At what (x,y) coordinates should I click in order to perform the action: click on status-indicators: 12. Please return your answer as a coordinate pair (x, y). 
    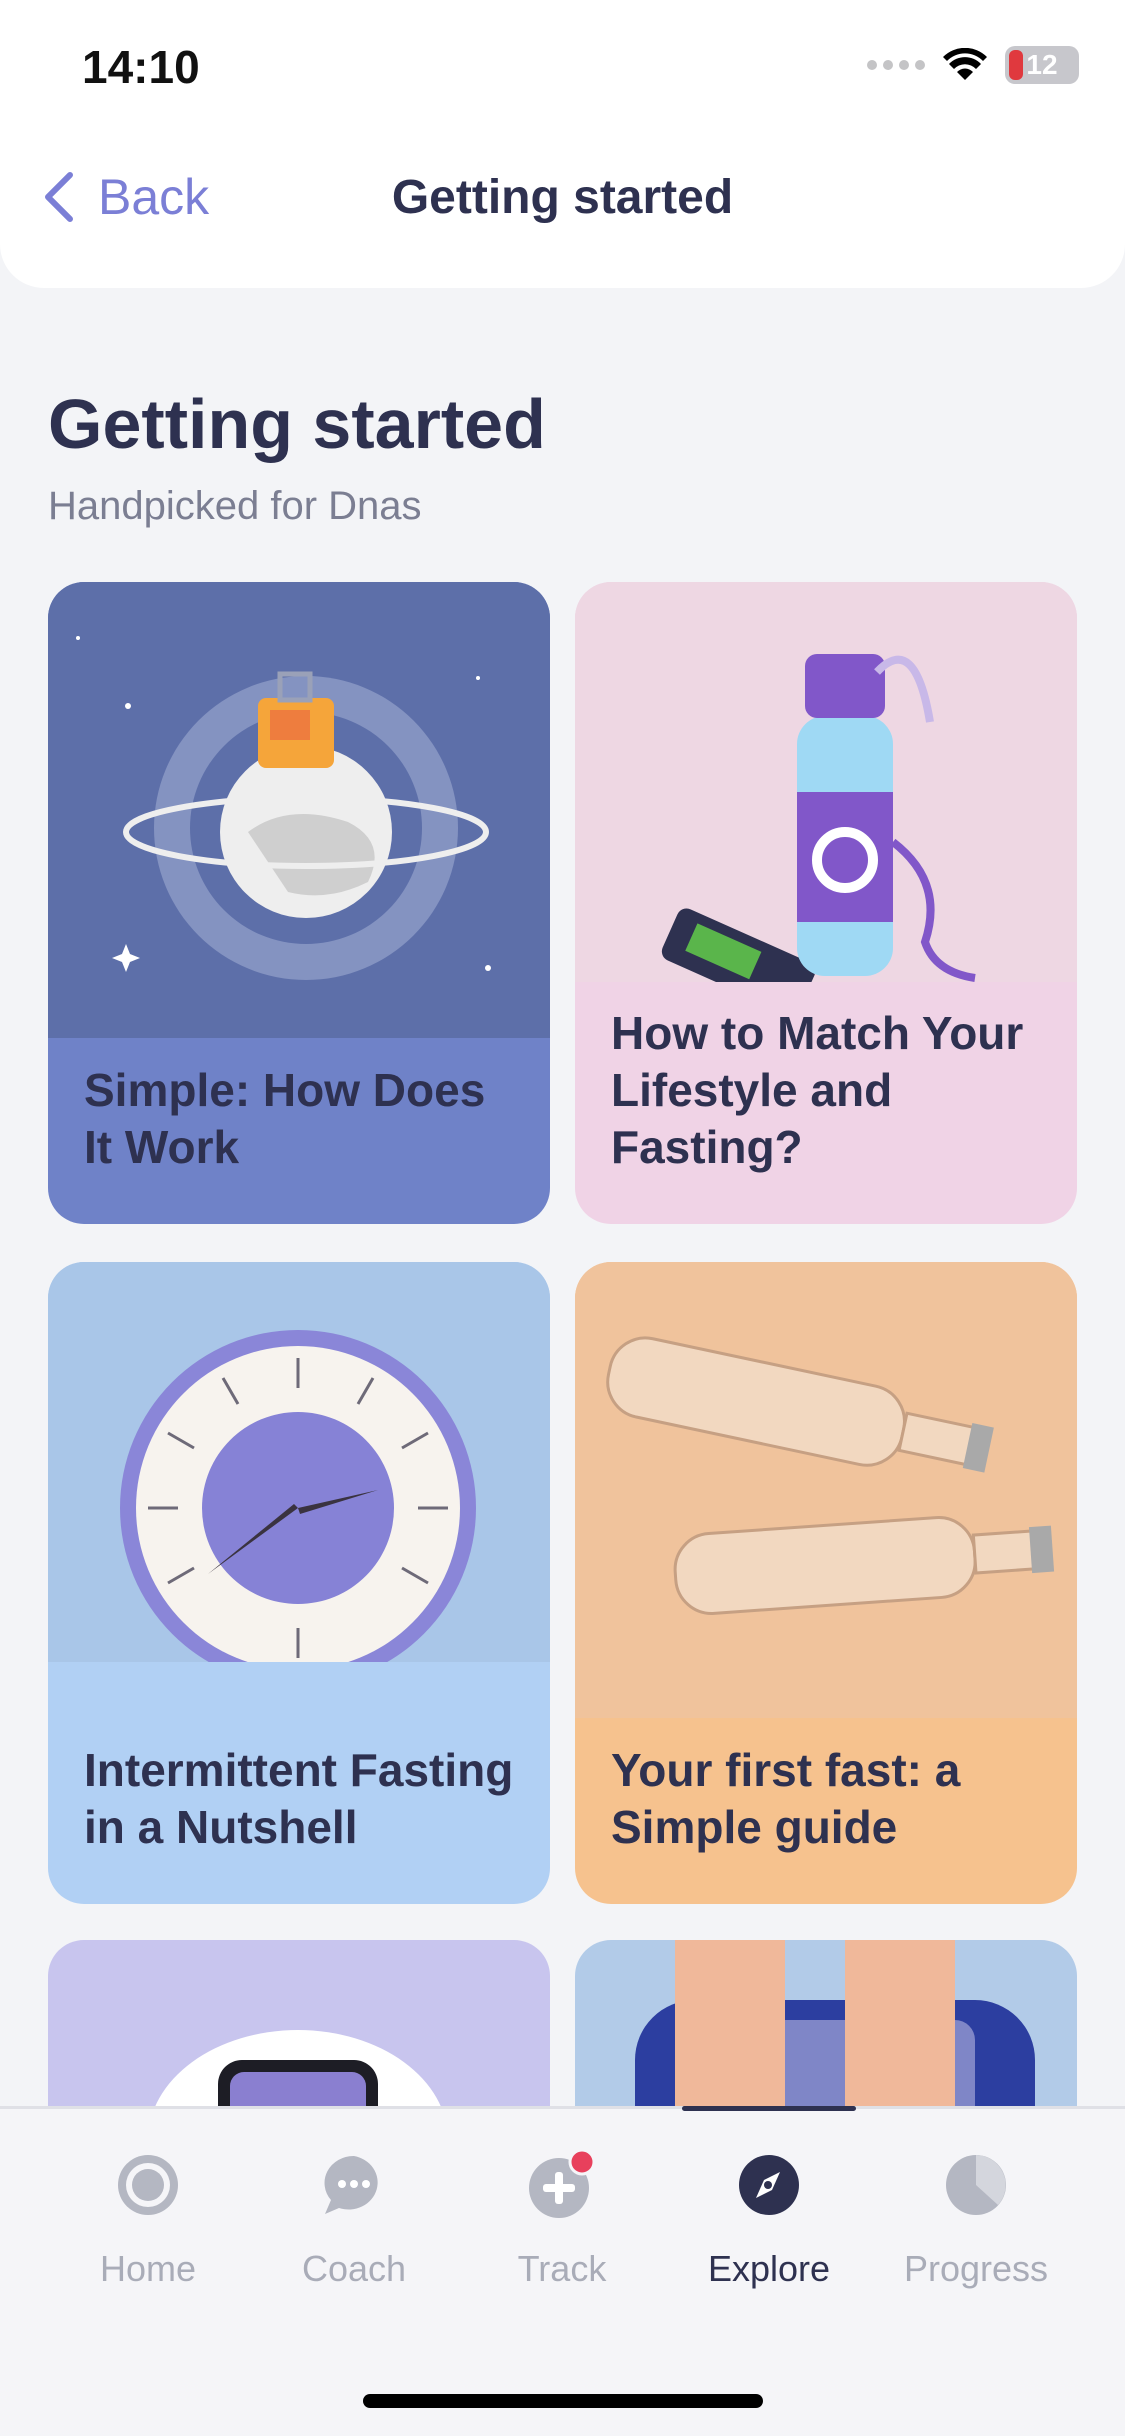
    Looking at the image, I should click on (973, 65).